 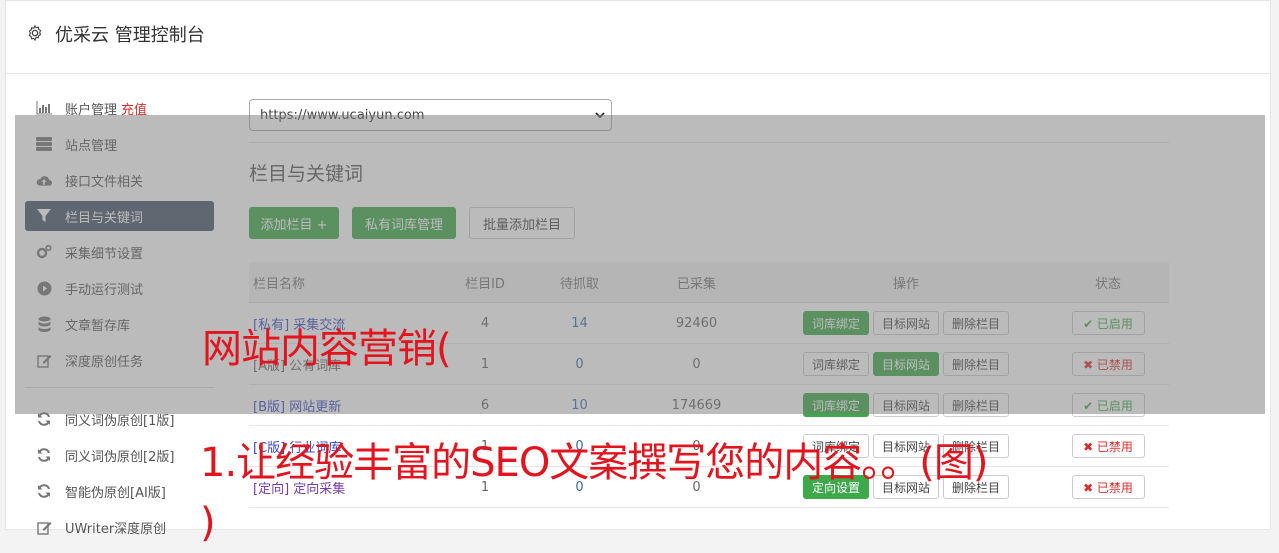 What do you see at coordinates (35, 33) in the screenshot?
I see `gear-icon` at bounding box center [35, 33].